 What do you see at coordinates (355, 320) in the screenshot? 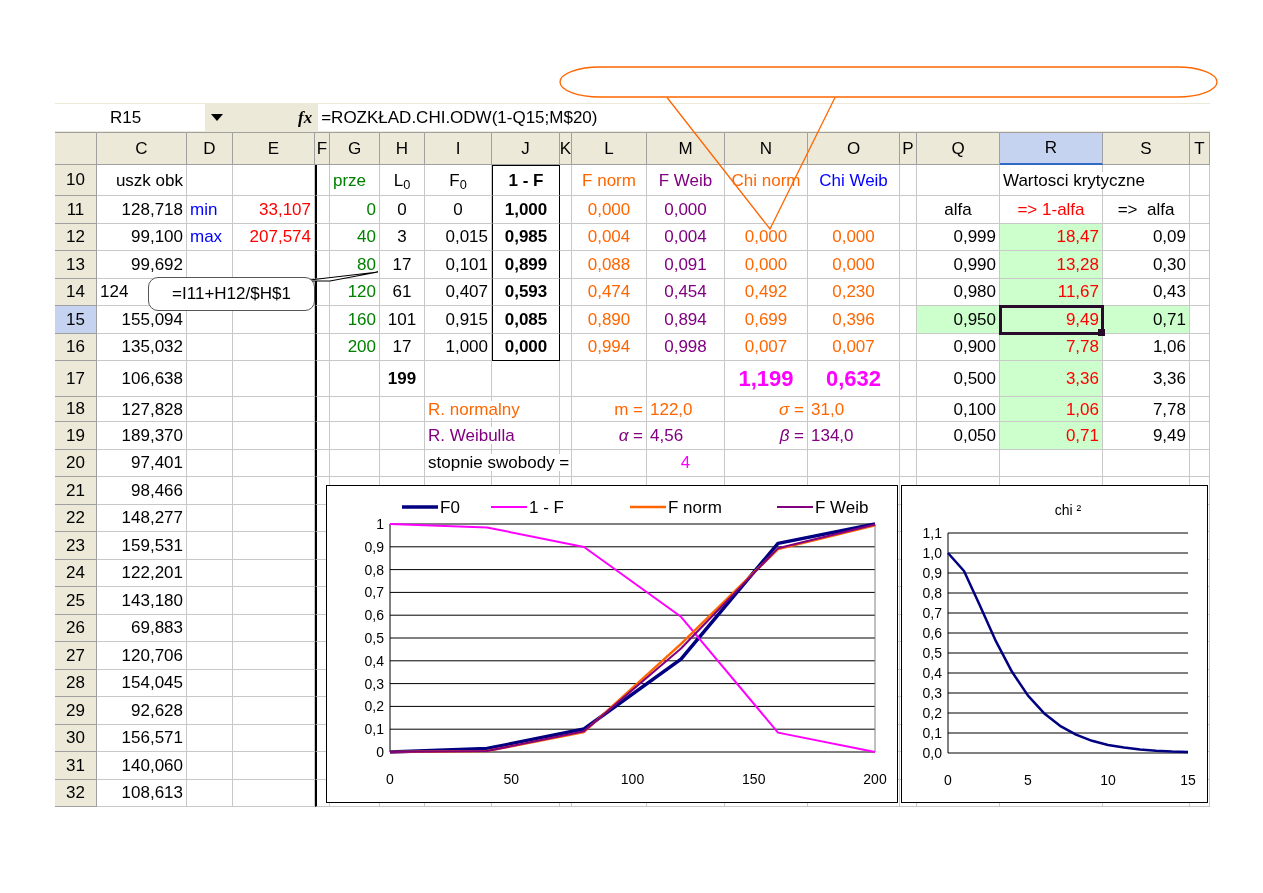
I see `table-cell: 160` at bounding box center [355, 320].